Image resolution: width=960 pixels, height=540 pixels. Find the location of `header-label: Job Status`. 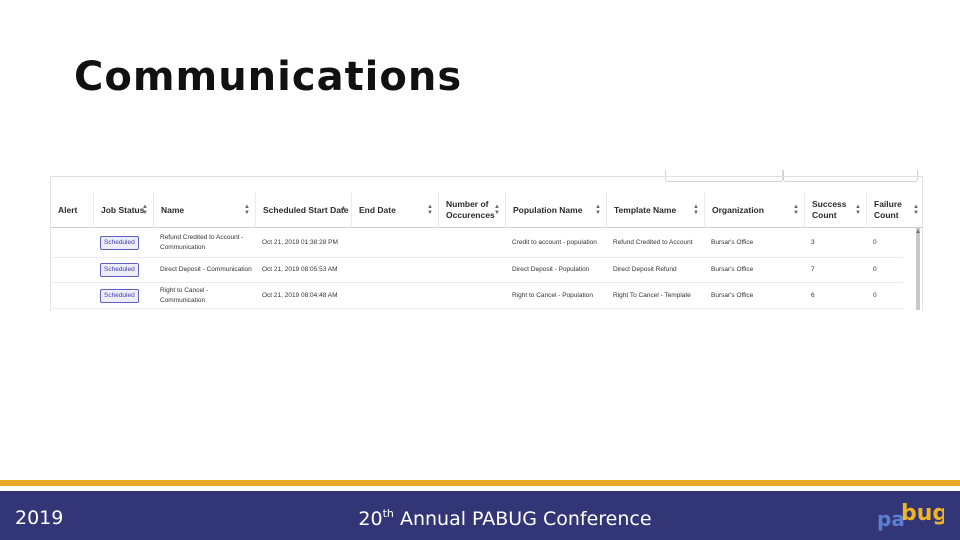

header-label: Job Status is located at coordinates (123, 209).